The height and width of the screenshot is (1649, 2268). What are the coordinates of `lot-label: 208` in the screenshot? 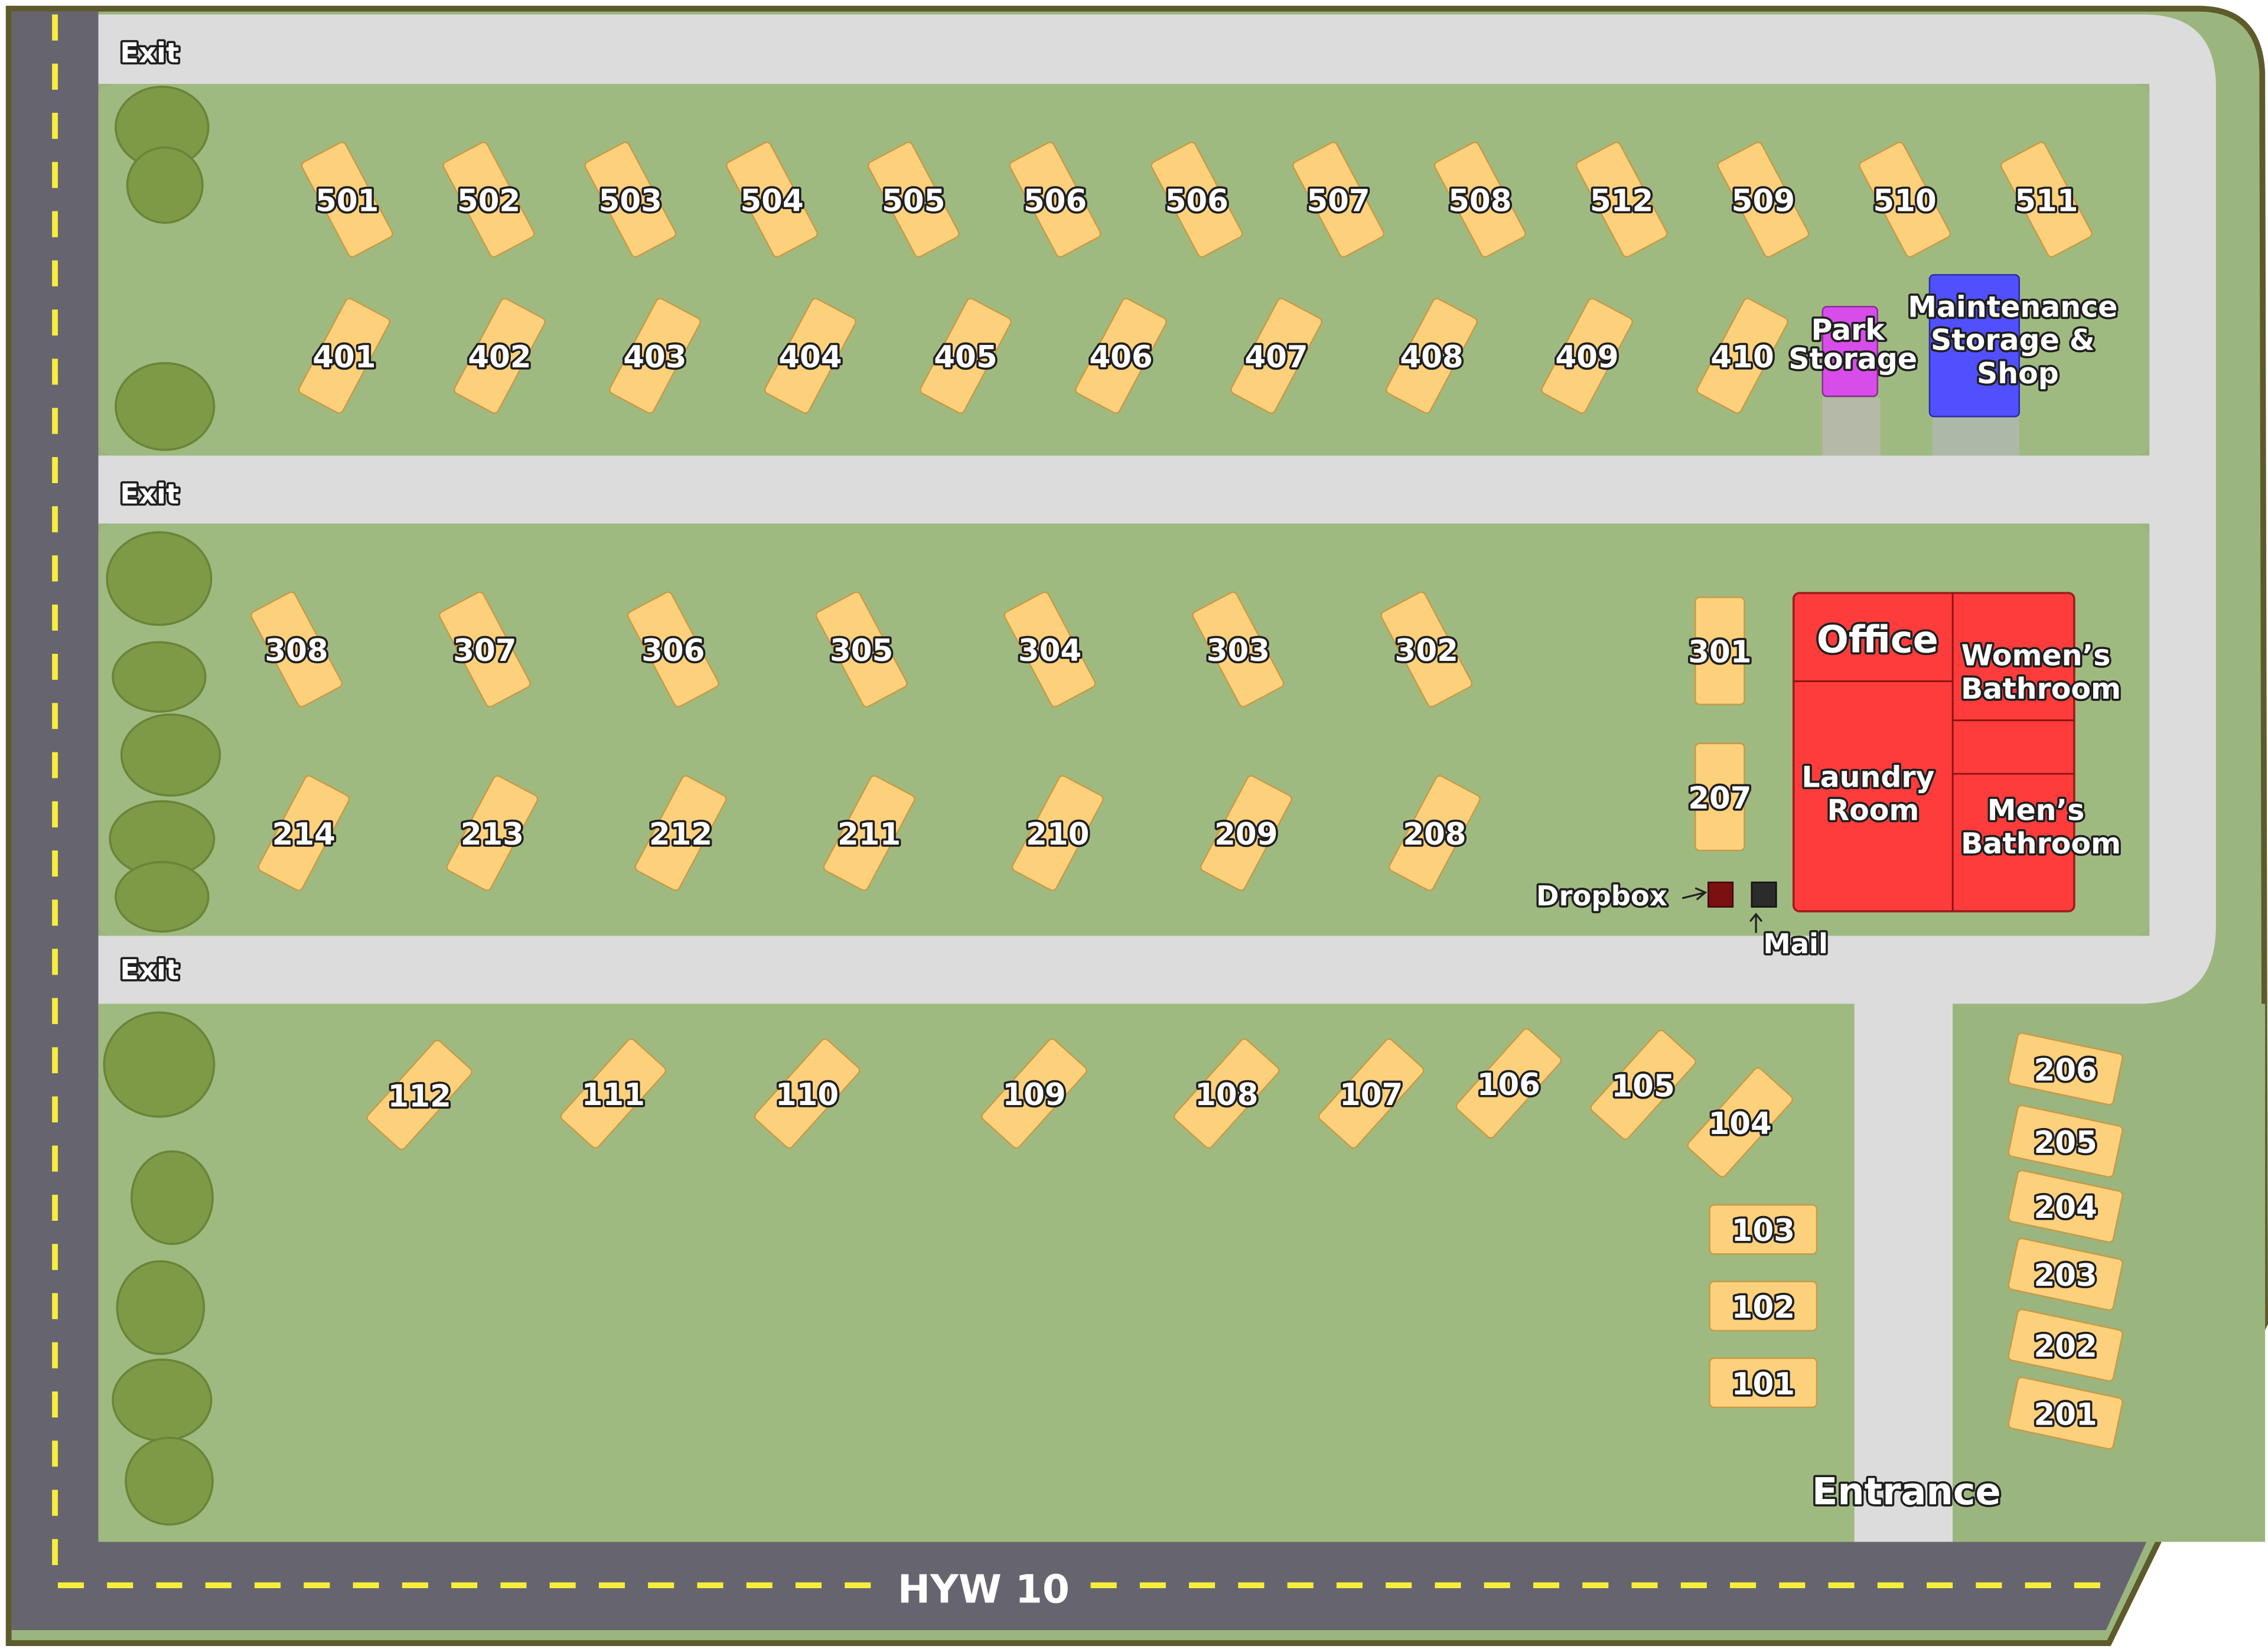 It's located at (1434, 834).